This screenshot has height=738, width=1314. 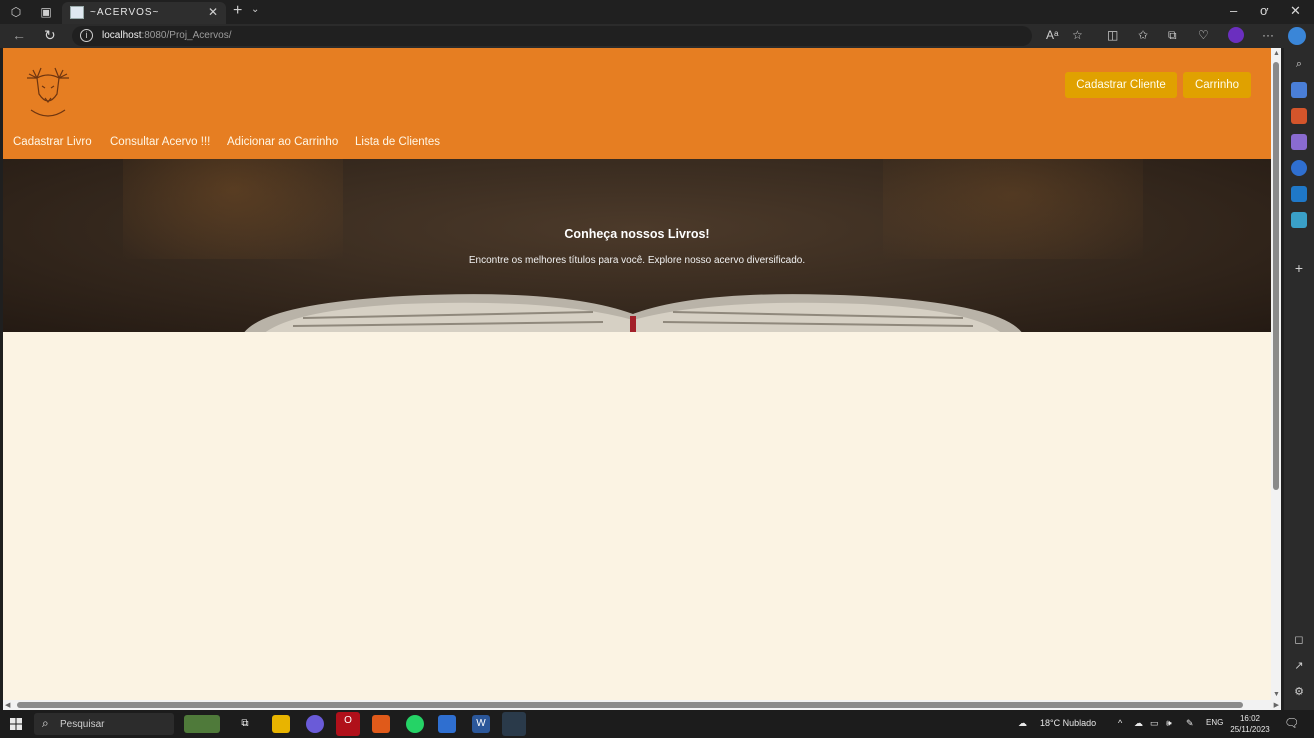 I want to click on workspaces-icon: ⬡, so click(x=16, y=12).